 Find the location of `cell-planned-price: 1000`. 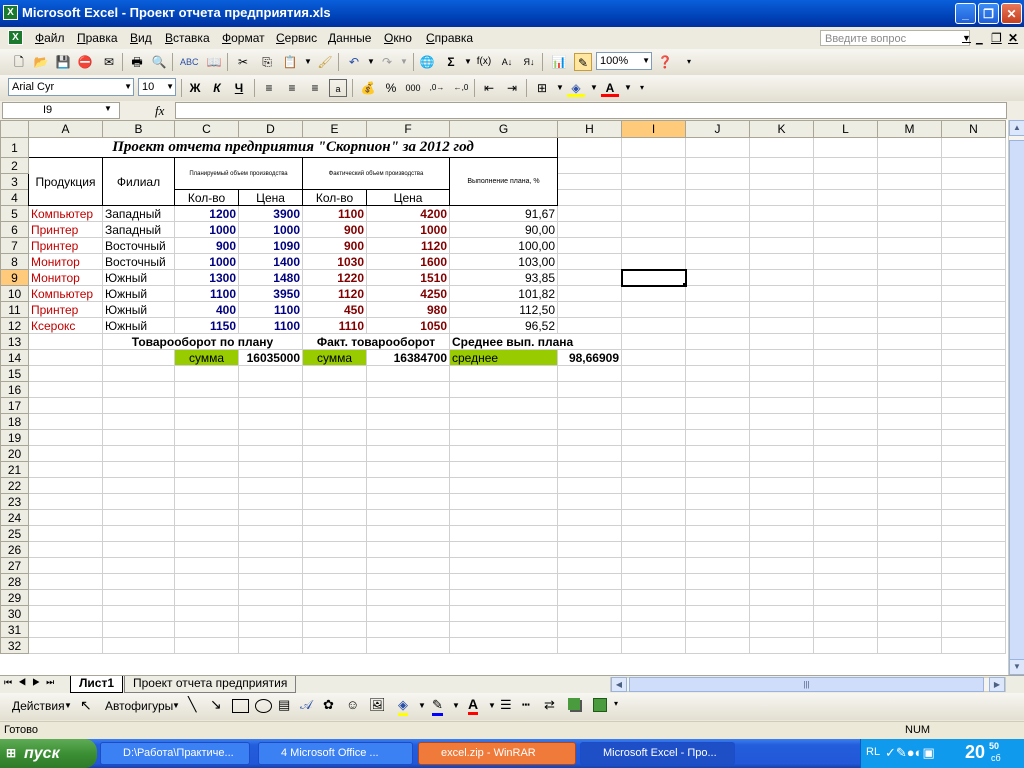

cell-planned-price: 1000 is located at coordinates (270, 229).